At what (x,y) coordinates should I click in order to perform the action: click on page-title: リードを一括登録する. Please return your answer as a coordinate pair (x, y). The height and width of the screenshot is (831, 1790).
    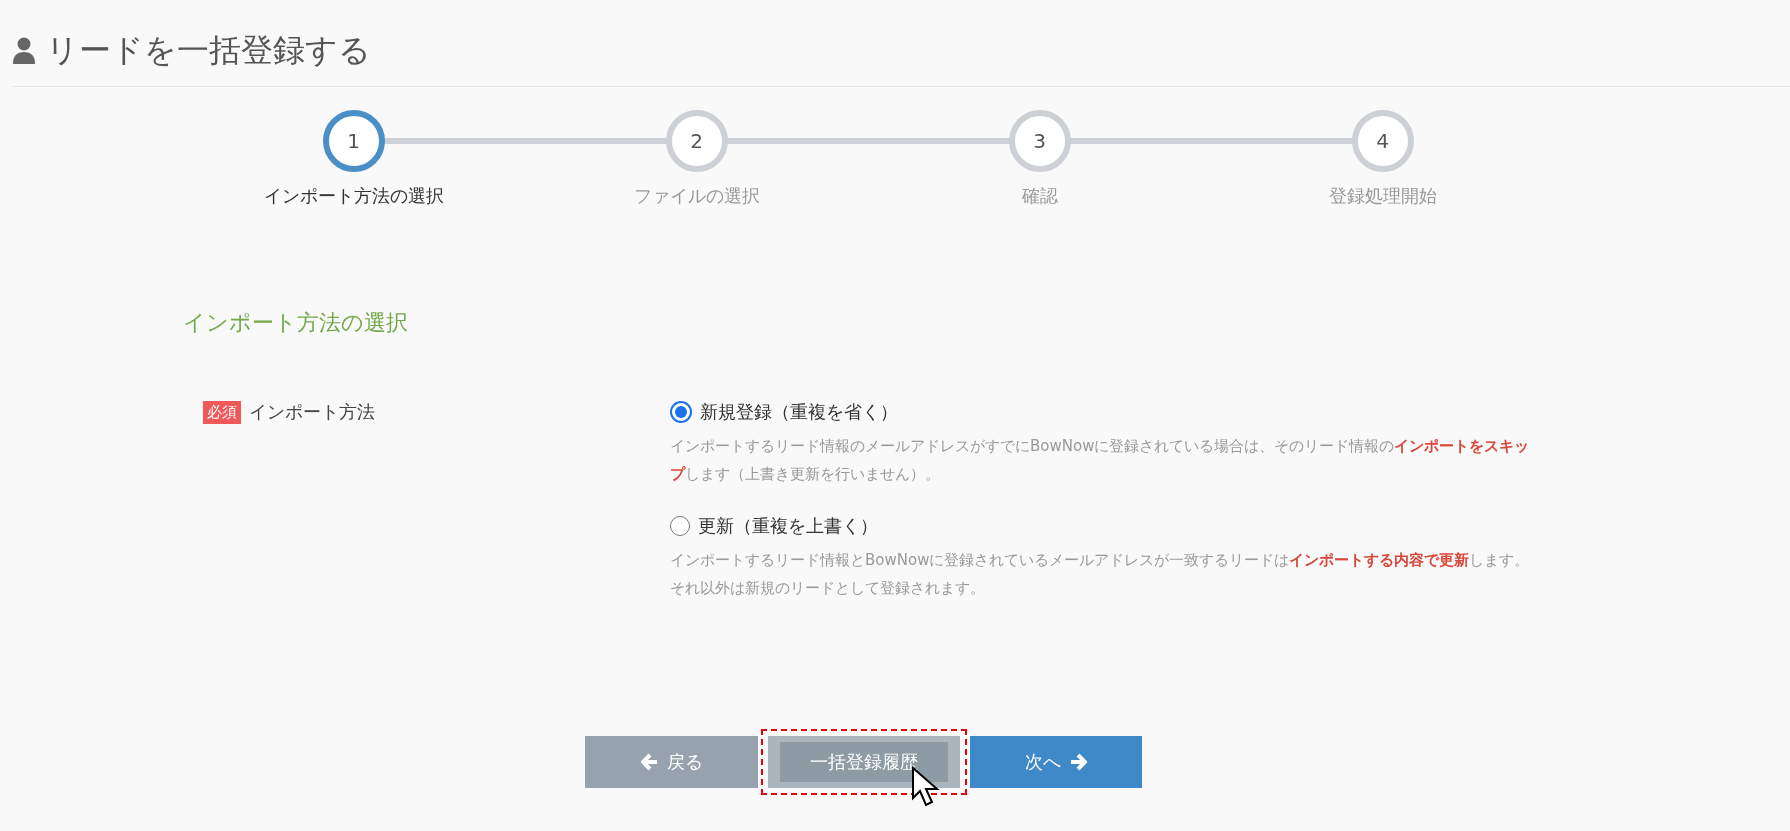
    Looking at the image, I should click on (208, 50).